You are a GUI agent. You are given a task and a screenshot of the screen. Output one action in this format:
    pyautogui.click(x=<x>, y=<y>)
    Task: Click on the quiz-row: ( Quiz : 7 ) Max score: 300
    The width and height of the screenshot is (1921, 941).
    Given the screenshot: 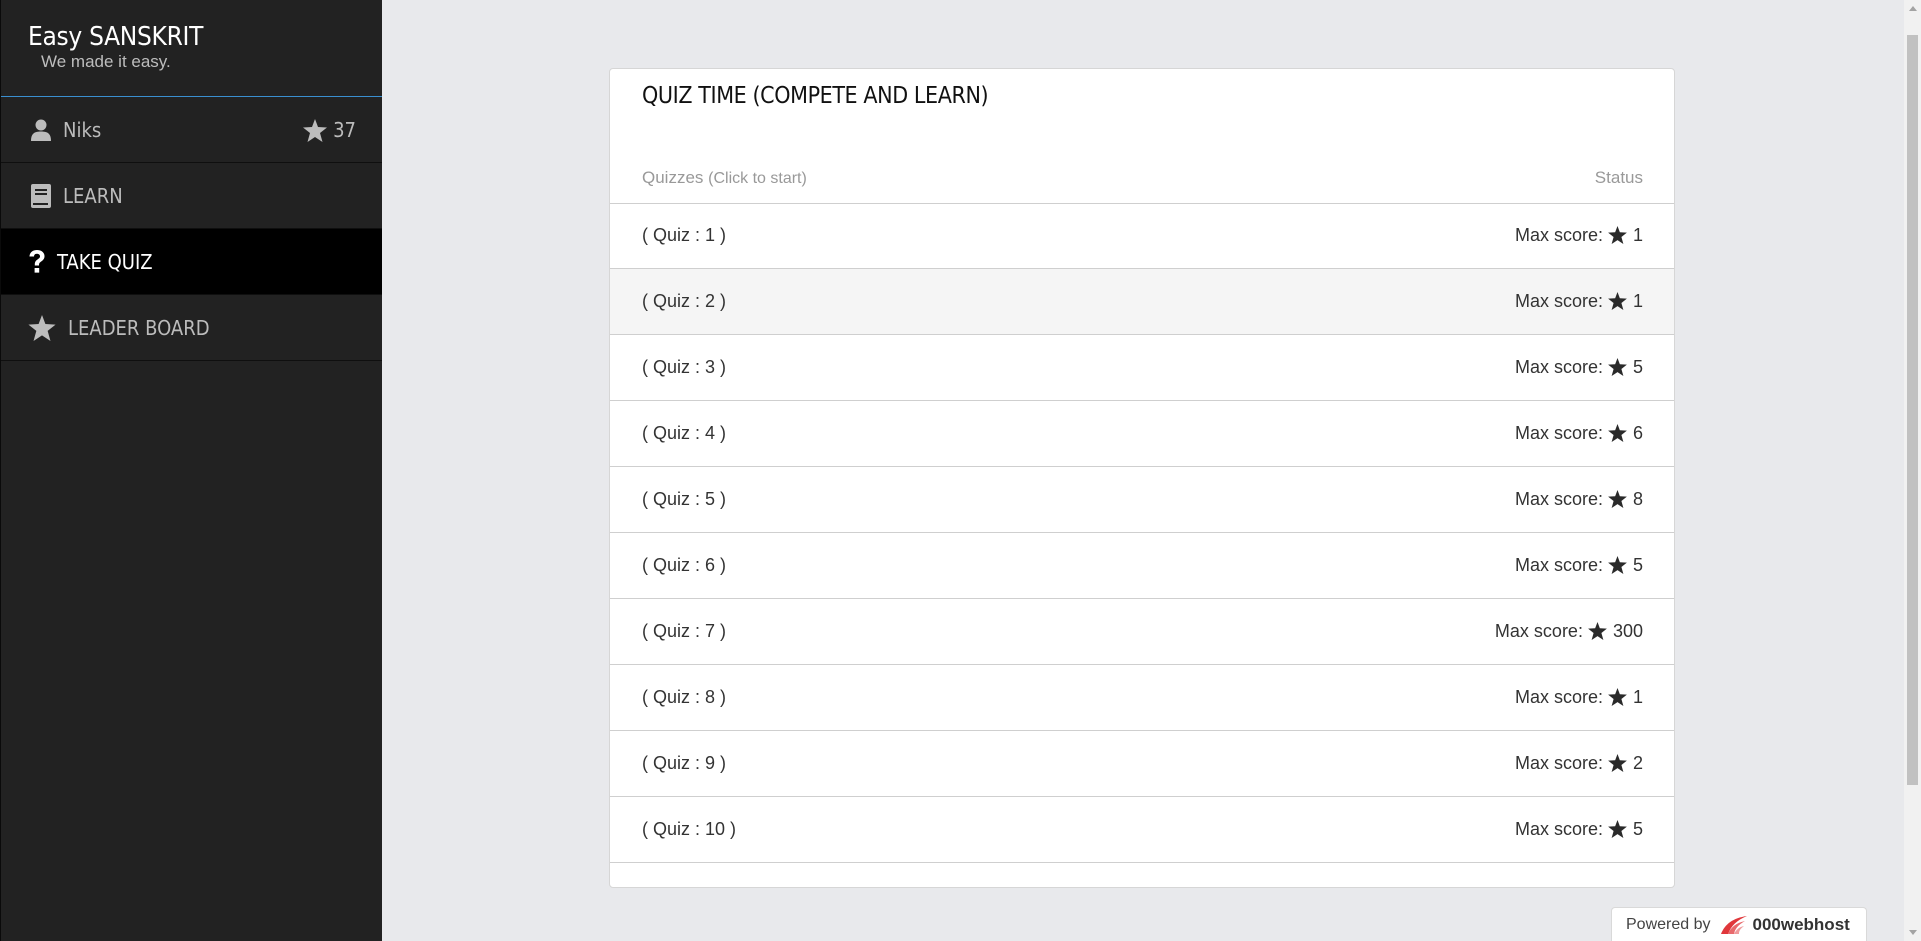 What is the action you would take?
    pyautogui.click(x=1142, y=632)
    